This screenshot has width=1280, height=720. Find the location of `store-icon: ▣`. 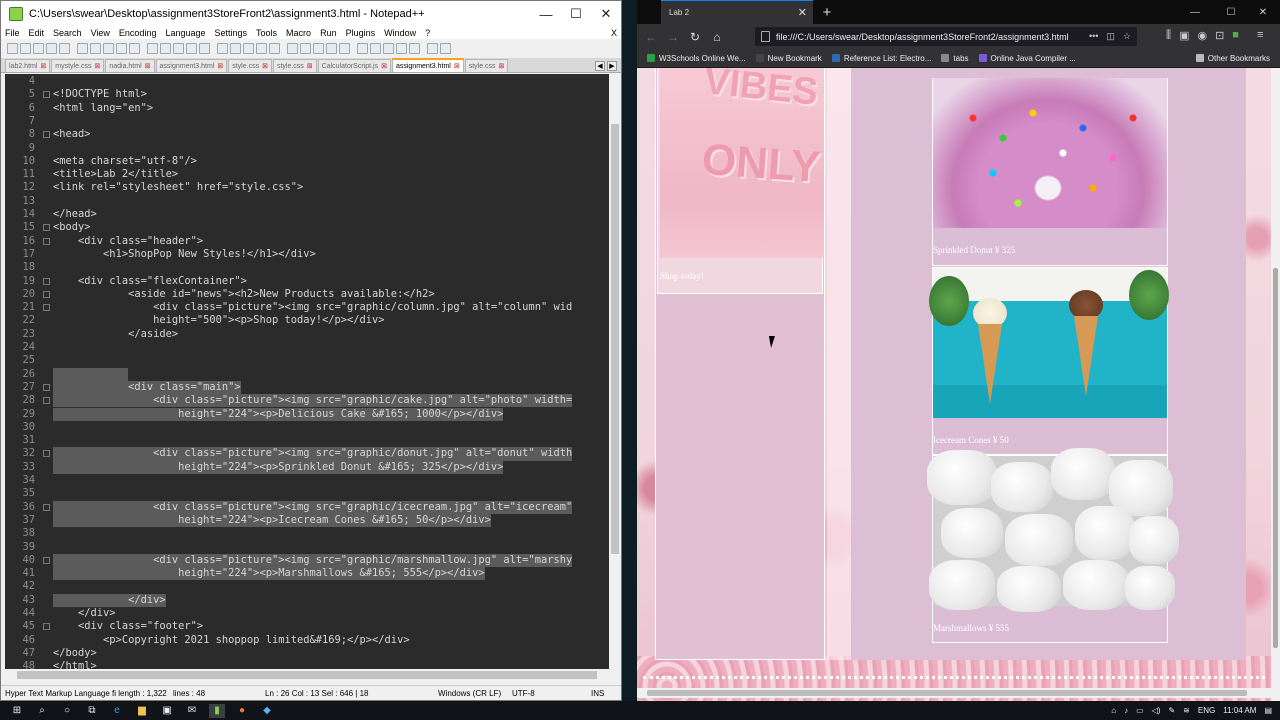

store-icon: ▣ is located at coordinates (167, 711).